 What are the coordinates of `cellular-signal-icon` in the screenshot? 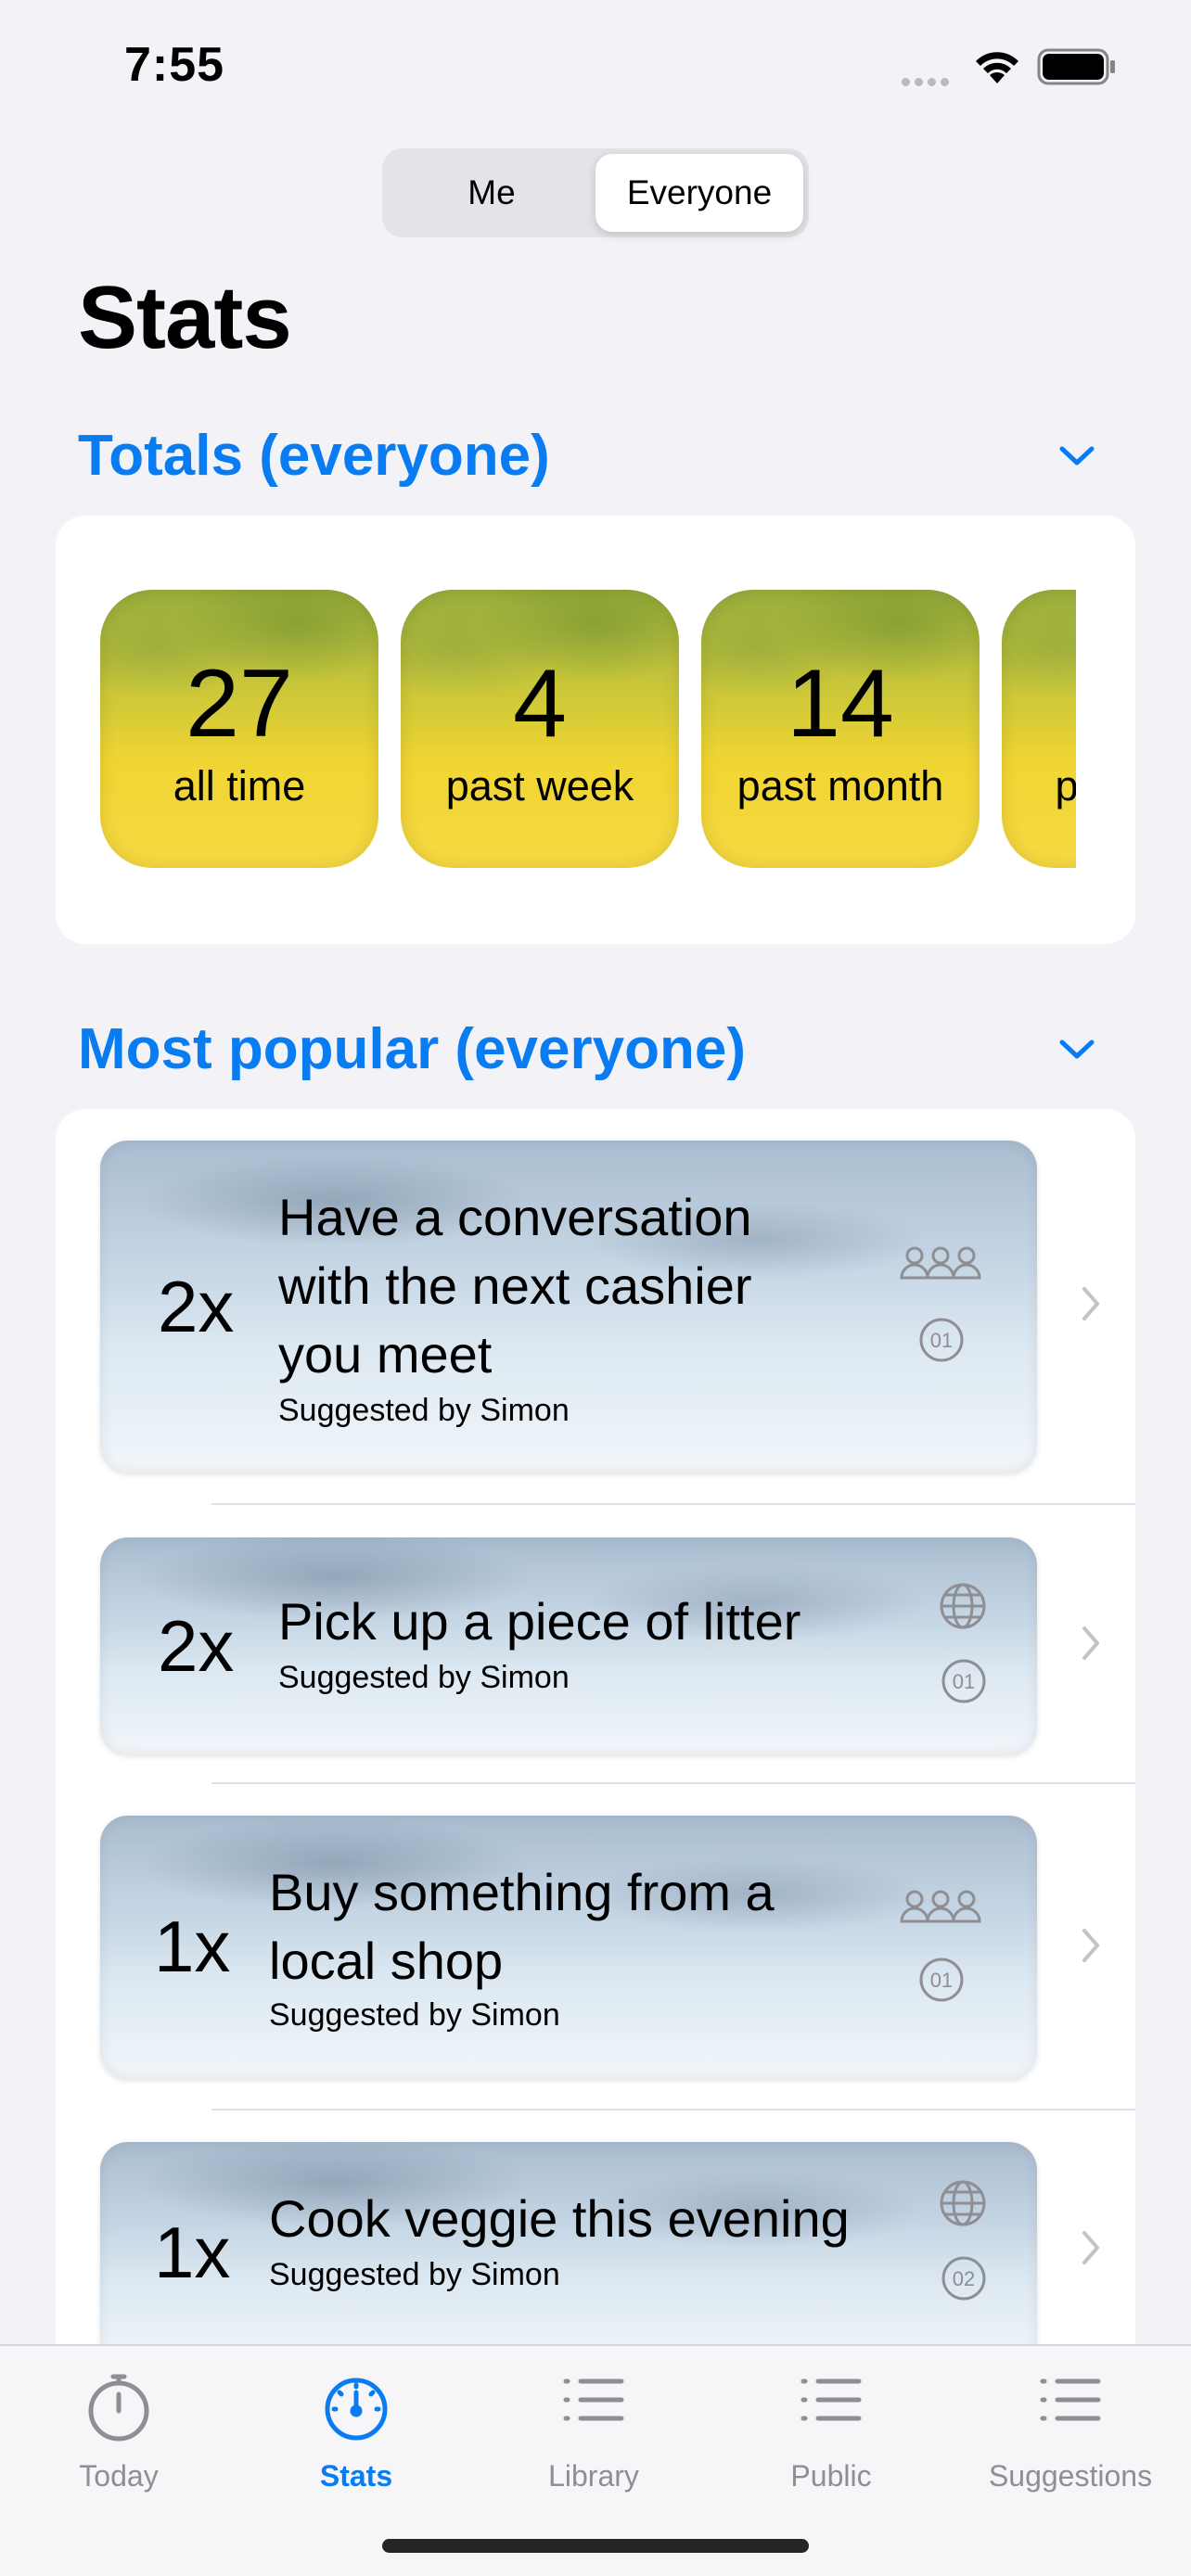 It's located at (928, 82).